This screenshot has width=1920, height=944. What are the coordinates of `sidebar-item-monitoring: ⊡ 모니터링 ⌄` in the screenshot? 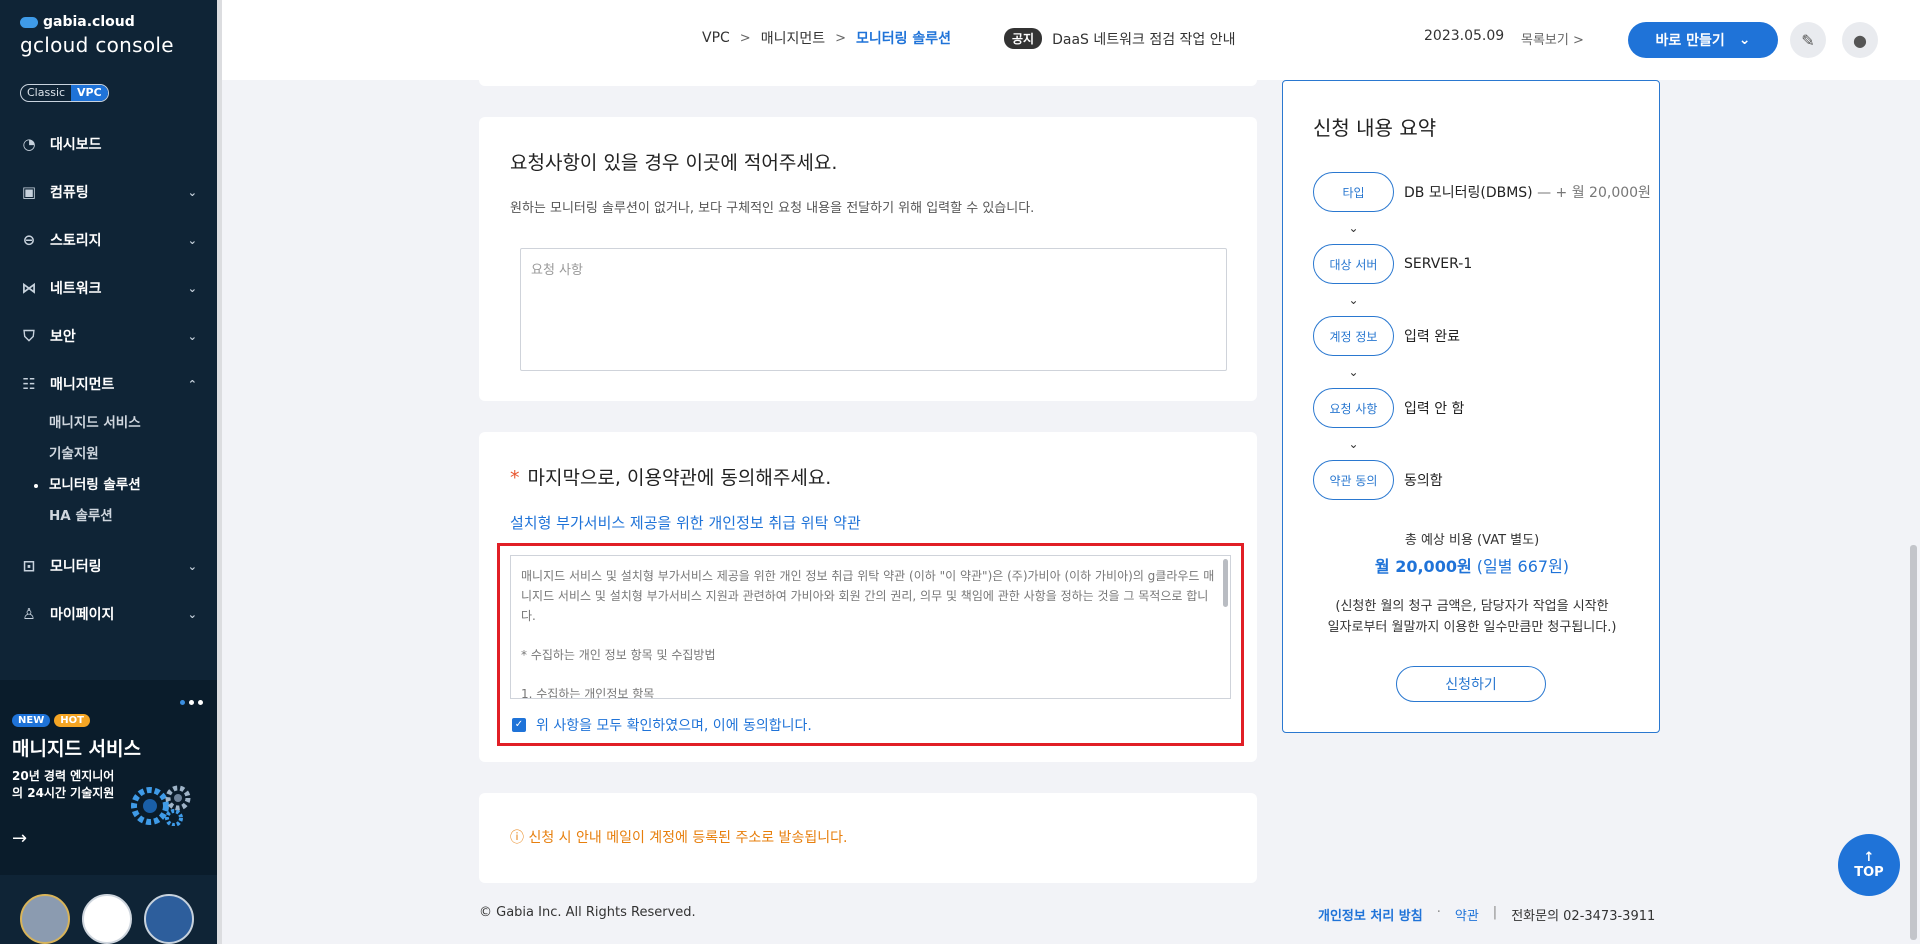 It's located at (108, 566).